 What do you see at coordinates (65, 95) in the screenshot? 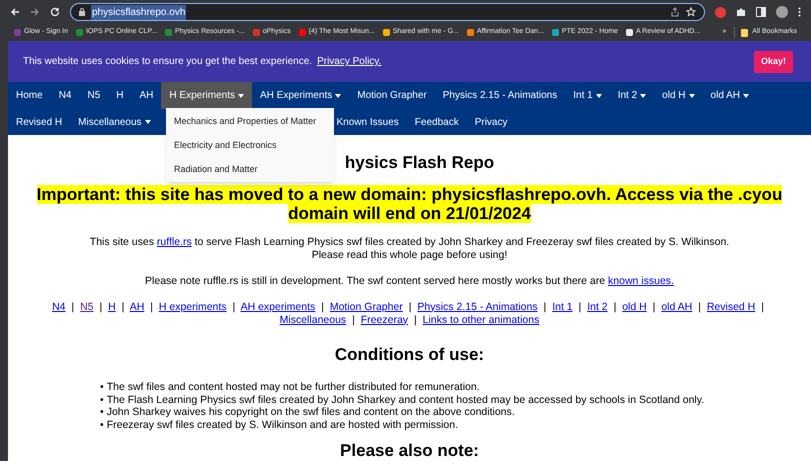
I see `nav-item: N4` at bounding box center [65, 95].